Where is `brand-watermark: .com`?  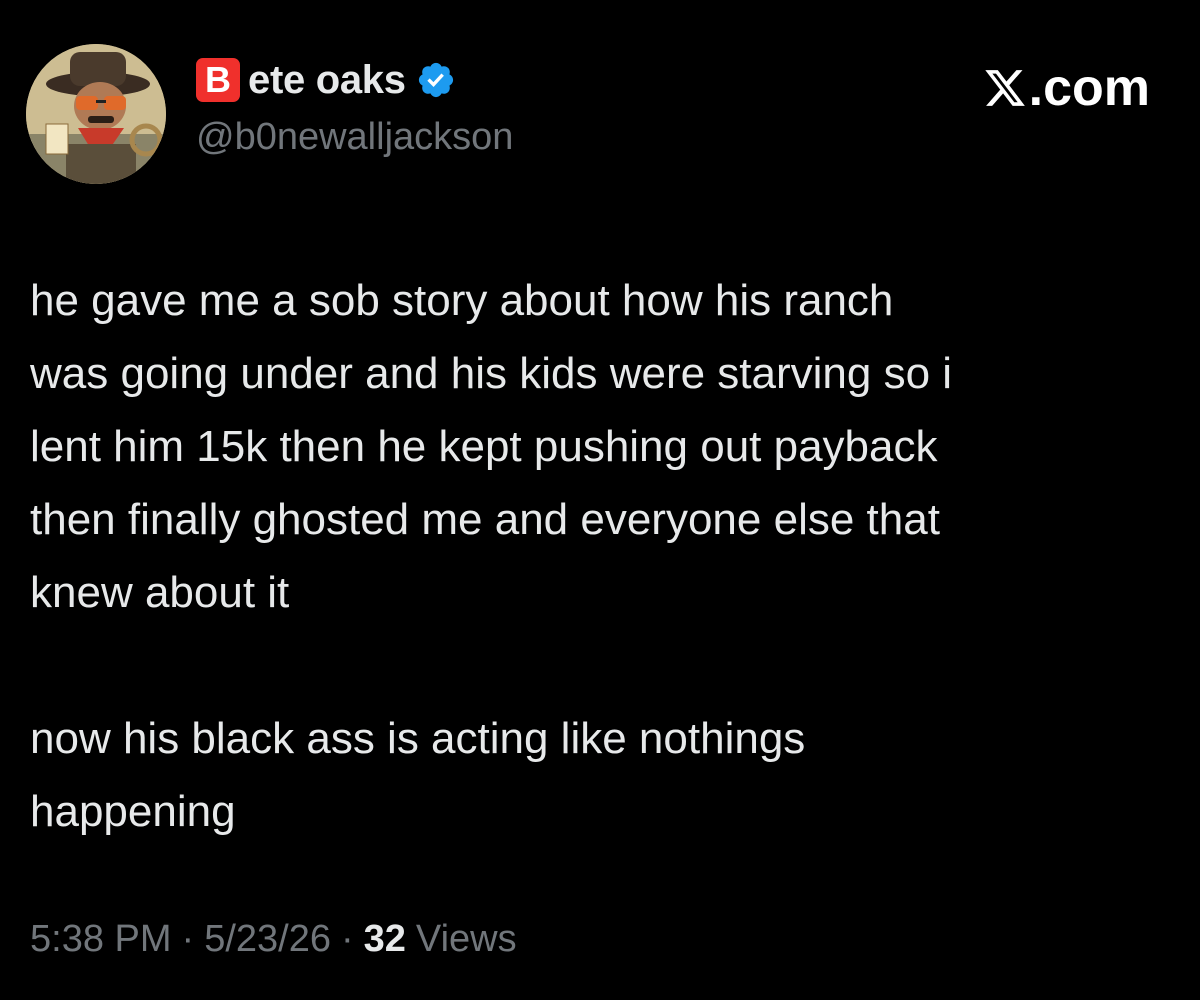
brand-watermark: .com is located at coordinates (1066, 88).